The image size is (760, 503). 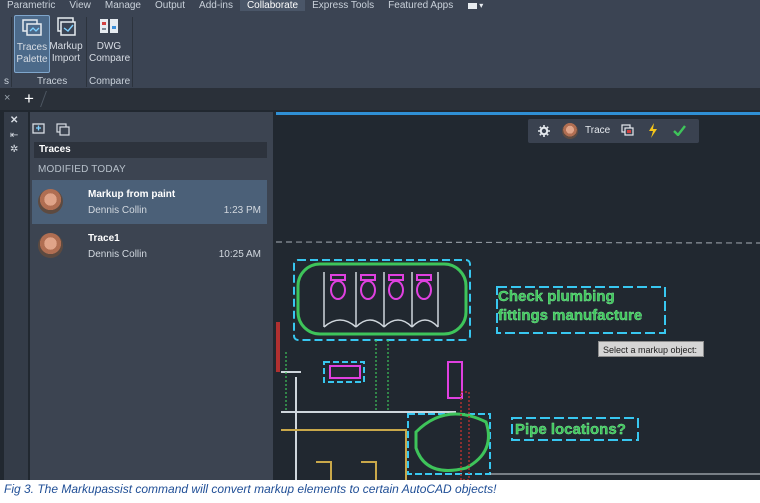 I want to click on trace-time: 1:23 PM, so click(x=242, y=210).